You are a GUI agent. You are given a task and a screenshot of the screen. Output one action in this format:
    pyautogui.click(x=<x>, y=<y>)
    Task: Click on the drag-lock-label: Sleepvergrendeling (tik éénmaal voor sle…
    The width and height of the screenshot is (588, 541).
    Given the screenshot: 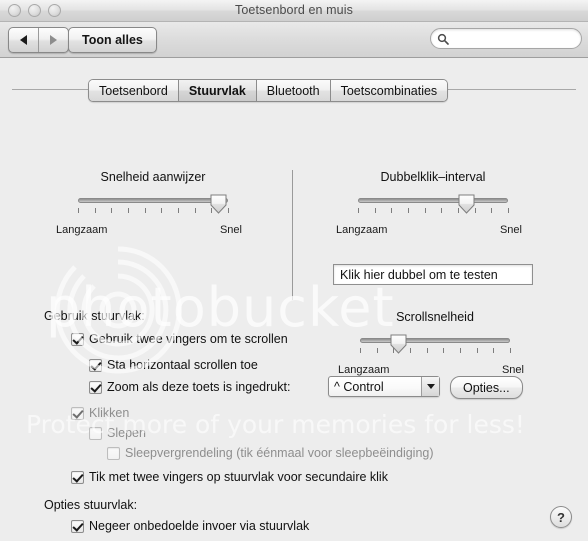 What is the action you would take?
    pyautogui.click(x=279, y=453)
    